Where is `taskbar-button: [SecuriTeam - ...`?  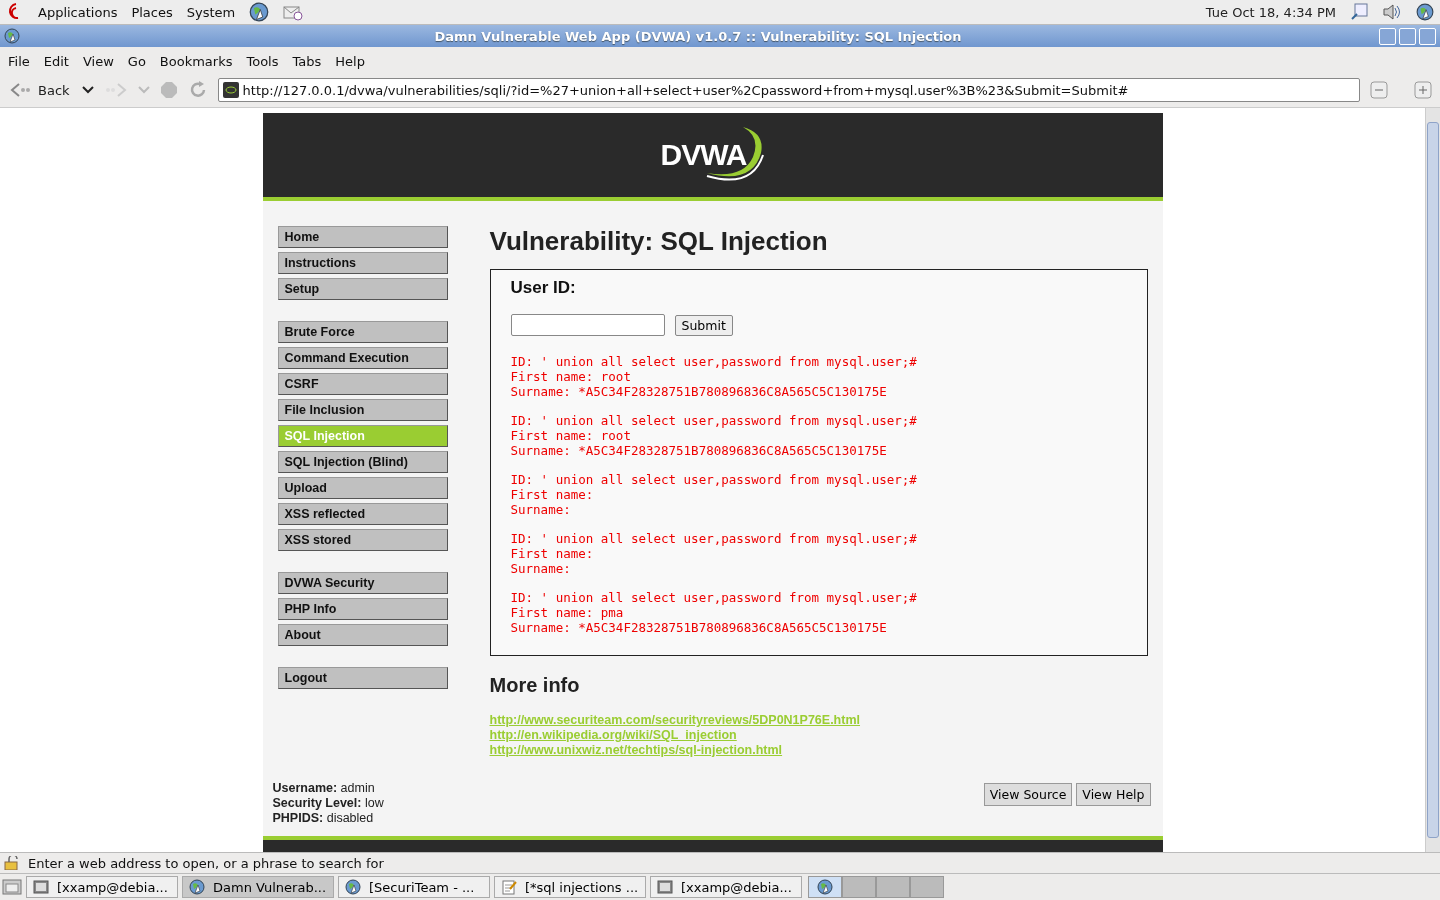 taskbar-button: [SecuriTeam - ... is located at coordinates (414, 887).